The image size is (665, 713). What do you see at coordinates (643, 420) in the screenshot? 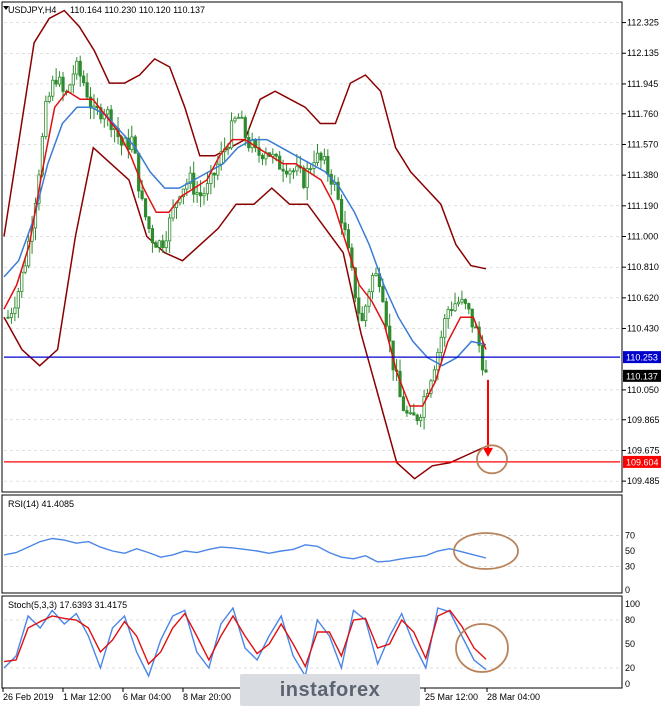
I see `price-tick-label: 109.865` at bounding box center [643, 420].